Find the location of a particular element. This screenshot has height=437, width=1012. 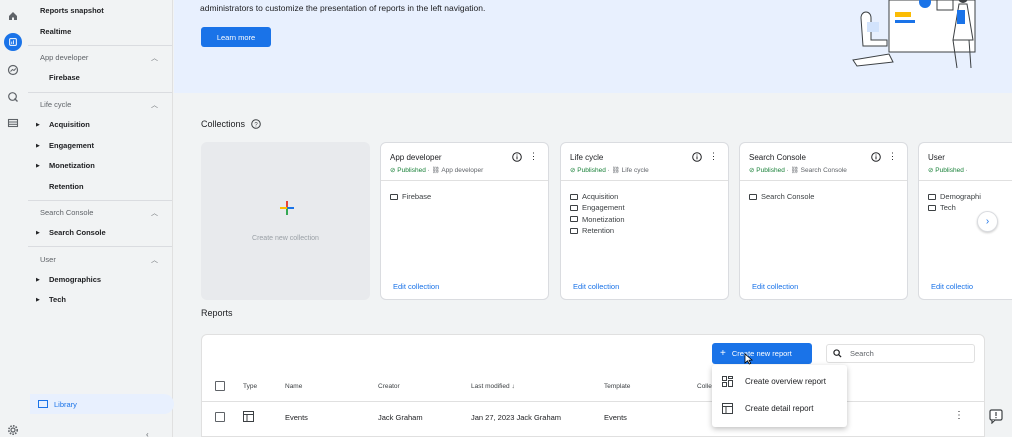

edit-collection-link: Edit collectio is located at coordinates (952, 286).